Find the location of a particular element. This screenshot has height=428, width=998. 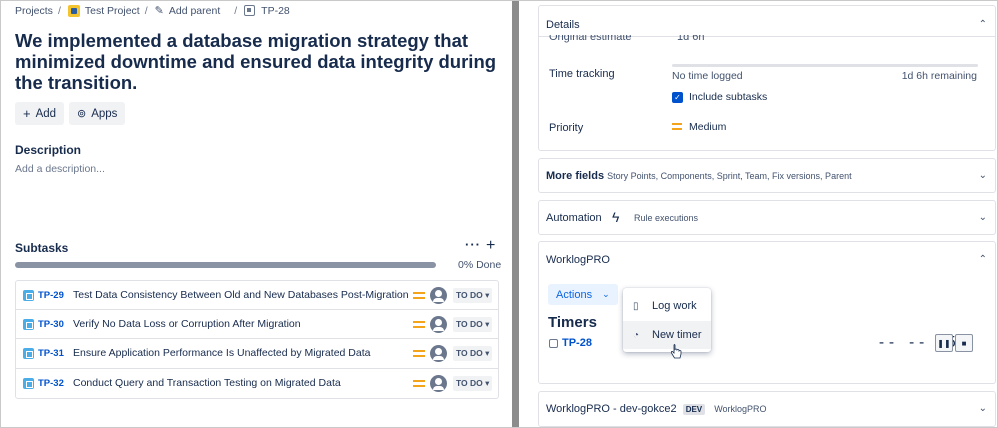

menu-item-log-work: ▯ Log work is located at coordinates (667, 306).